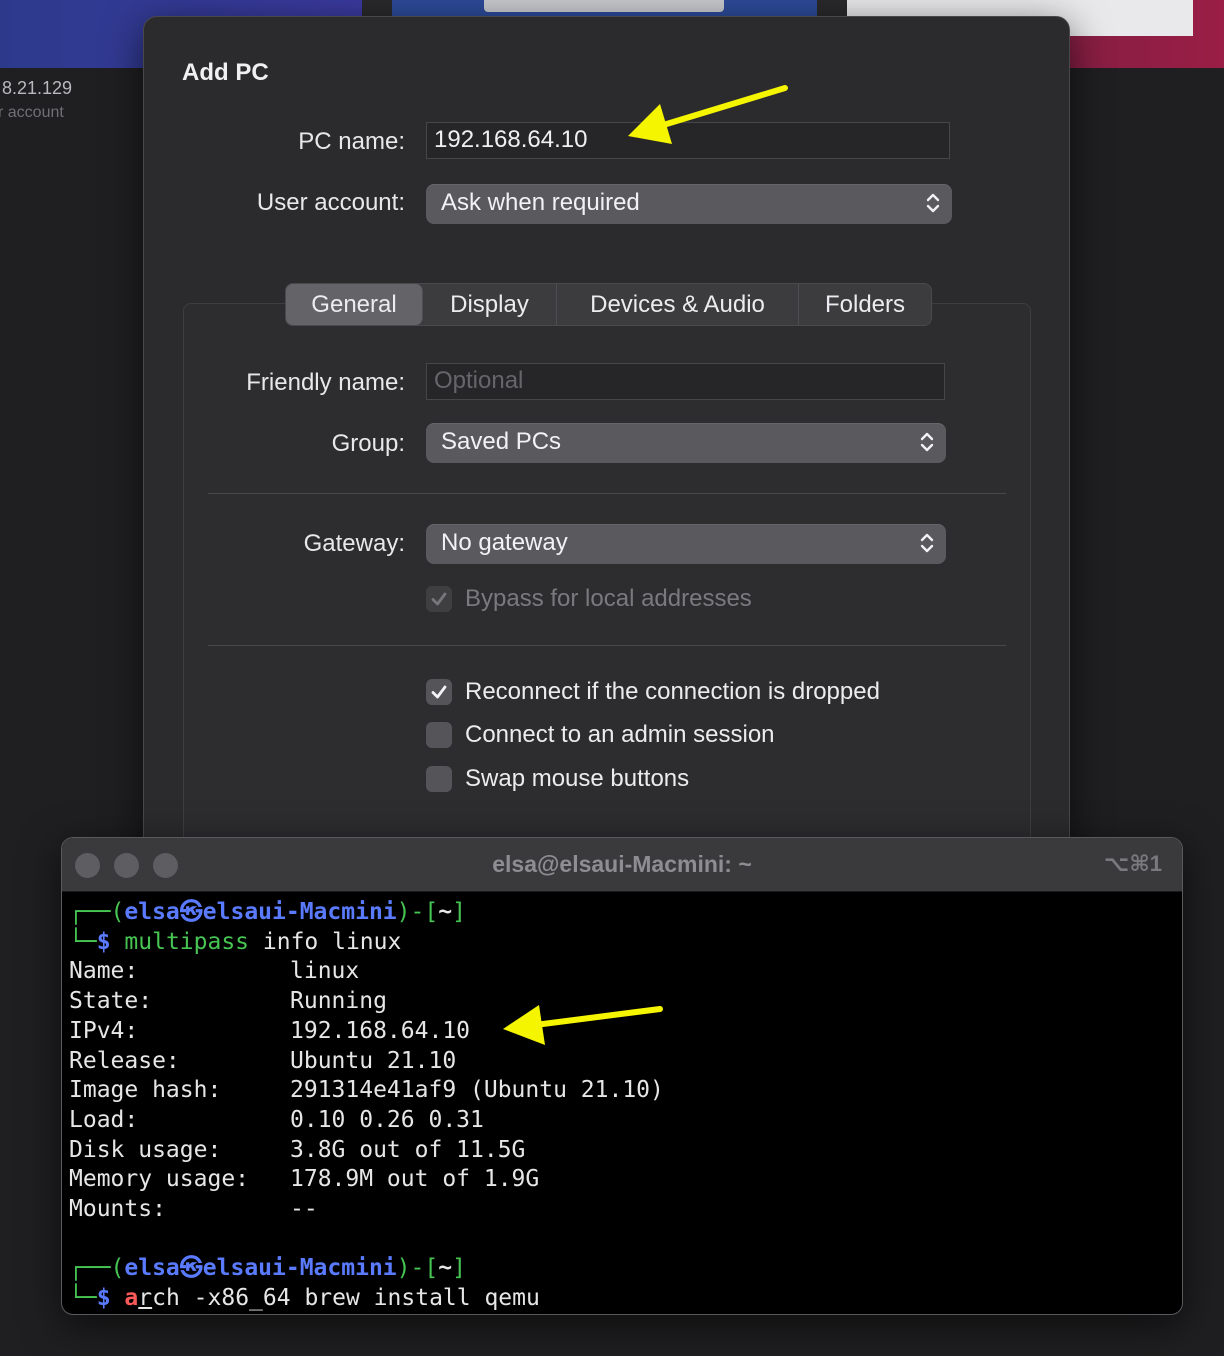 The width and height of the screenshot is (1224, 1356). What do you see at coordinates (304, 1298) in the screenshot?
I see `command-line: └─$ arch -x86_64 brew install qemu` at bounding box center [304, 1298].